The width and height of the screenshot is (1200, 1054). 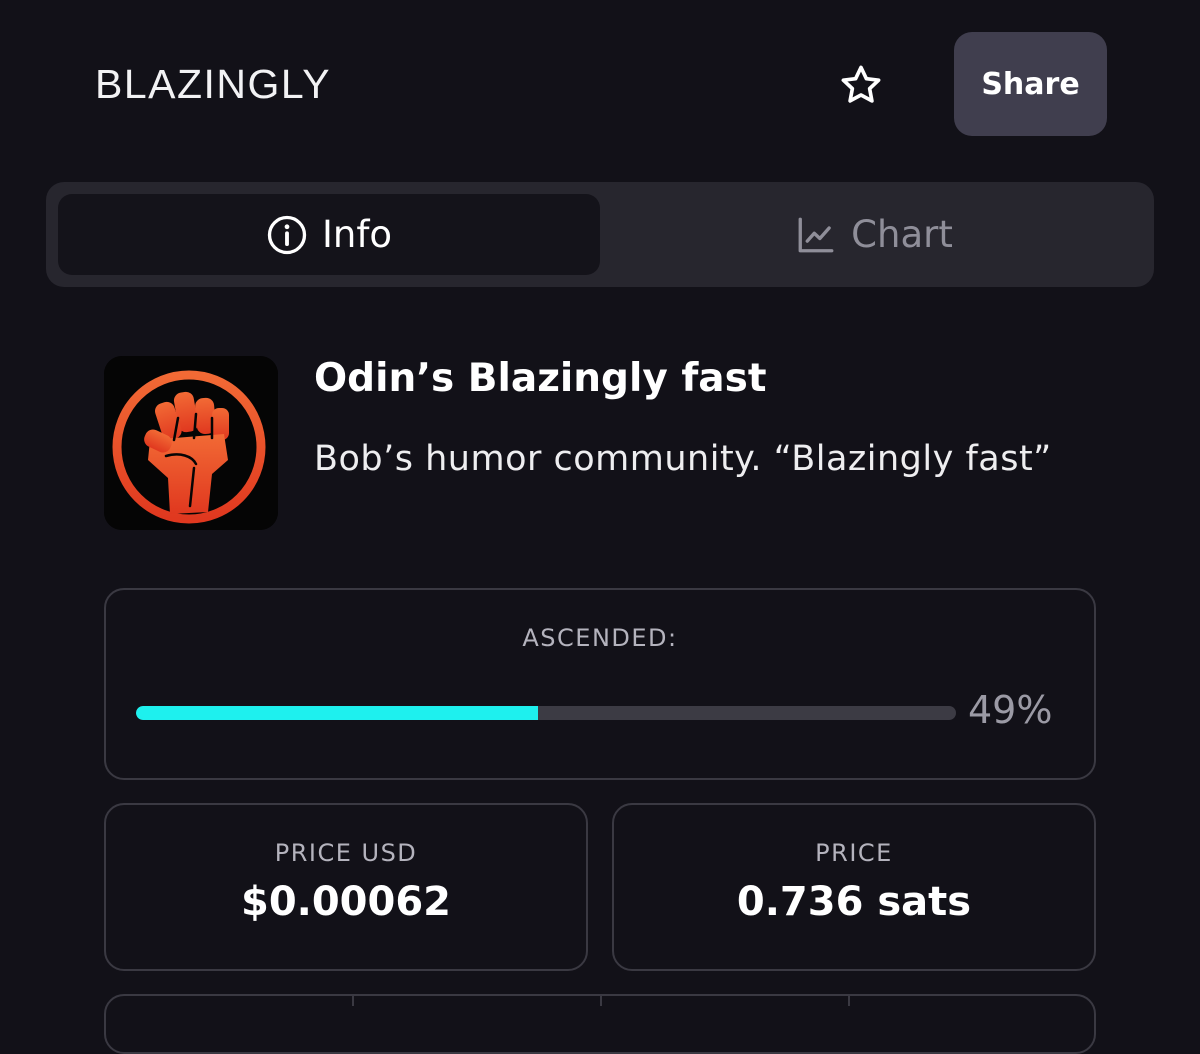 I want to click on price-sats-card: PRICE 0.736 sats, so click(x=854, y=887).